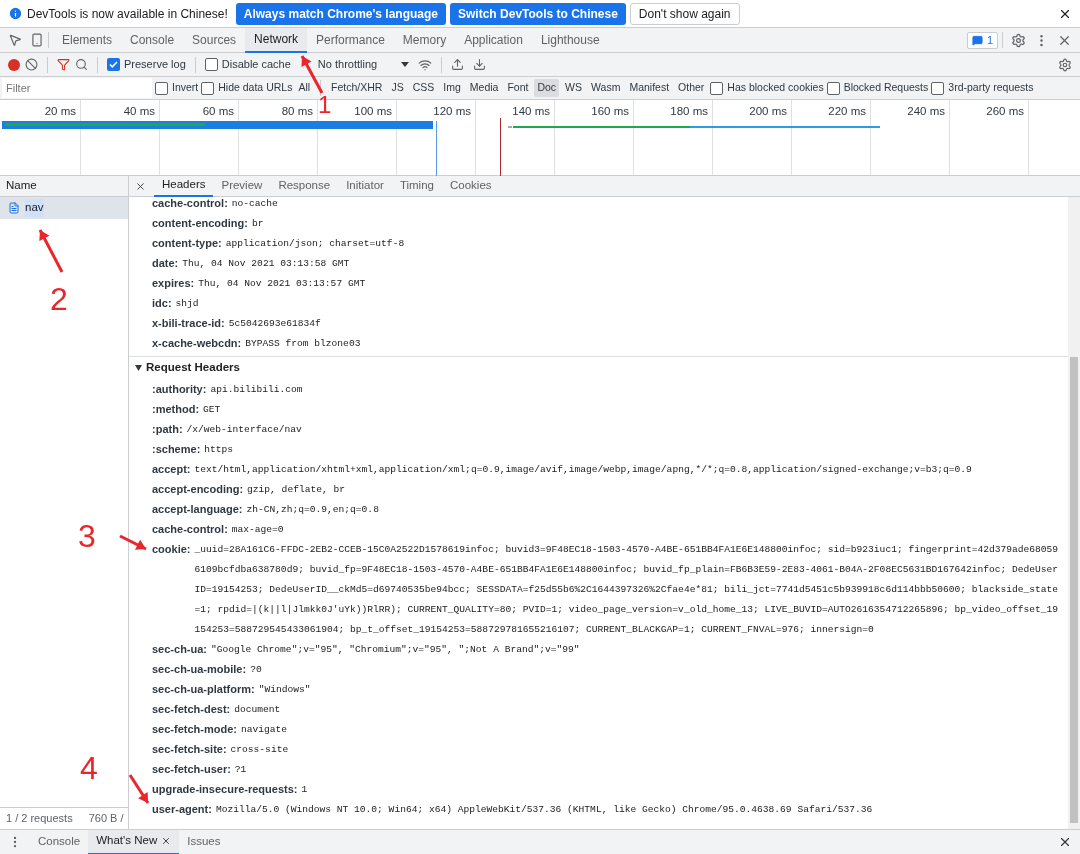  I want to click on throttling-dropdown: No throttling, so click(363, 64).